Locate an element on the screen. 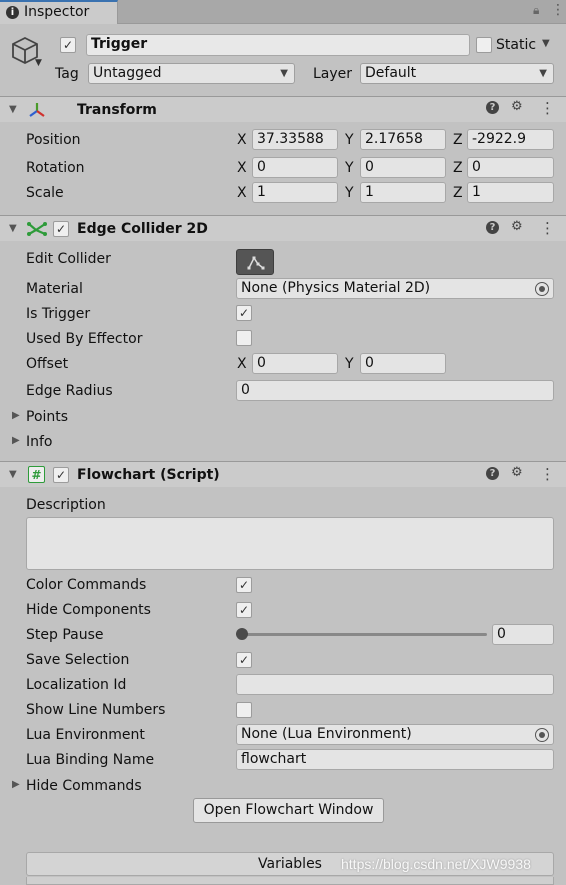 This screenshot has width=566, height=885. position-z-field: -2922.9 is located at coordinates (510, 139).